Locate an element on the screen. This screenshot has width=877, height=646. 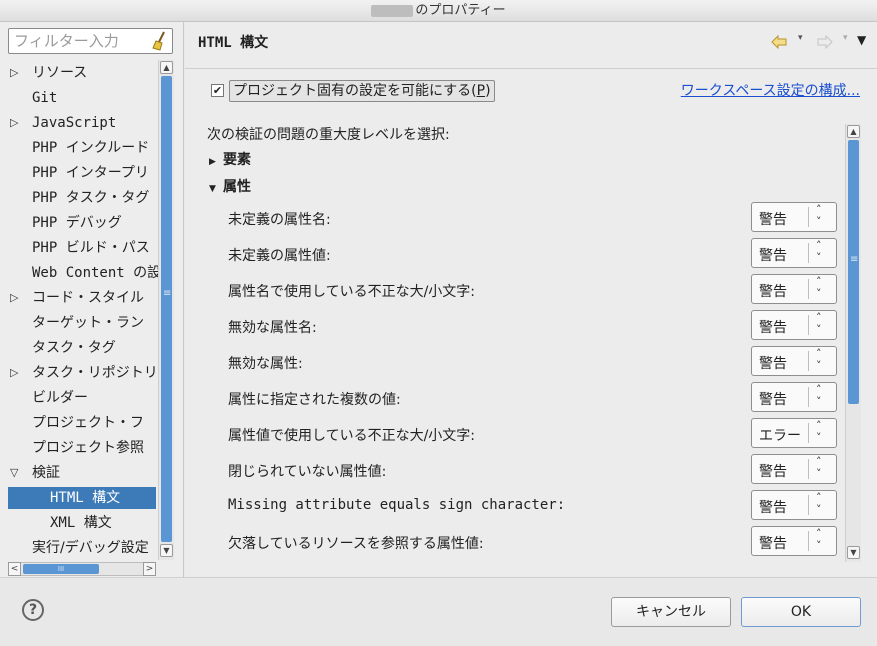
content-vertical-scrollbar: ▲ ≡ ▼ is located at coordinates (853, 343).